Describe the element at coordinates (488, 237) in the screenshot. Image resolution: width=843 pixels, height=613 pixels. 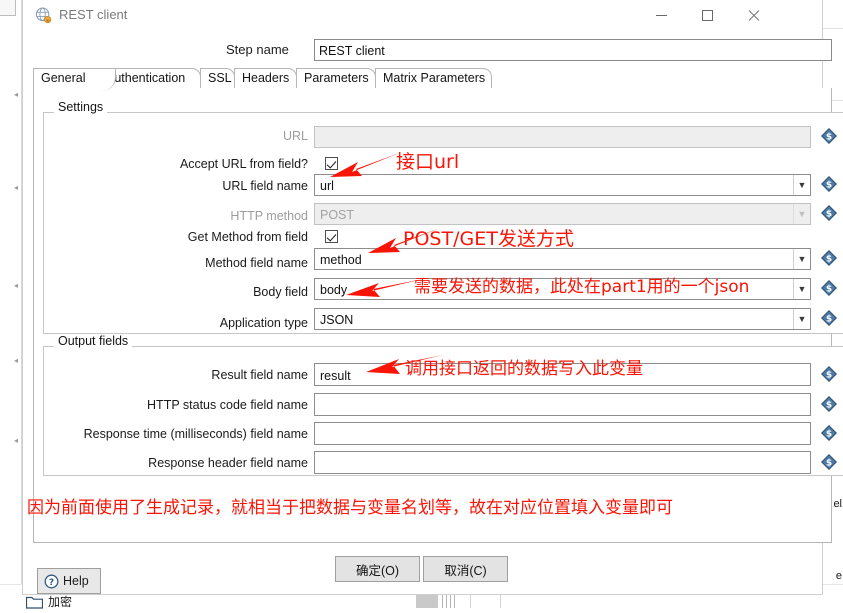
I see `annotation-method-text: POST/GET发送方式` at that location.